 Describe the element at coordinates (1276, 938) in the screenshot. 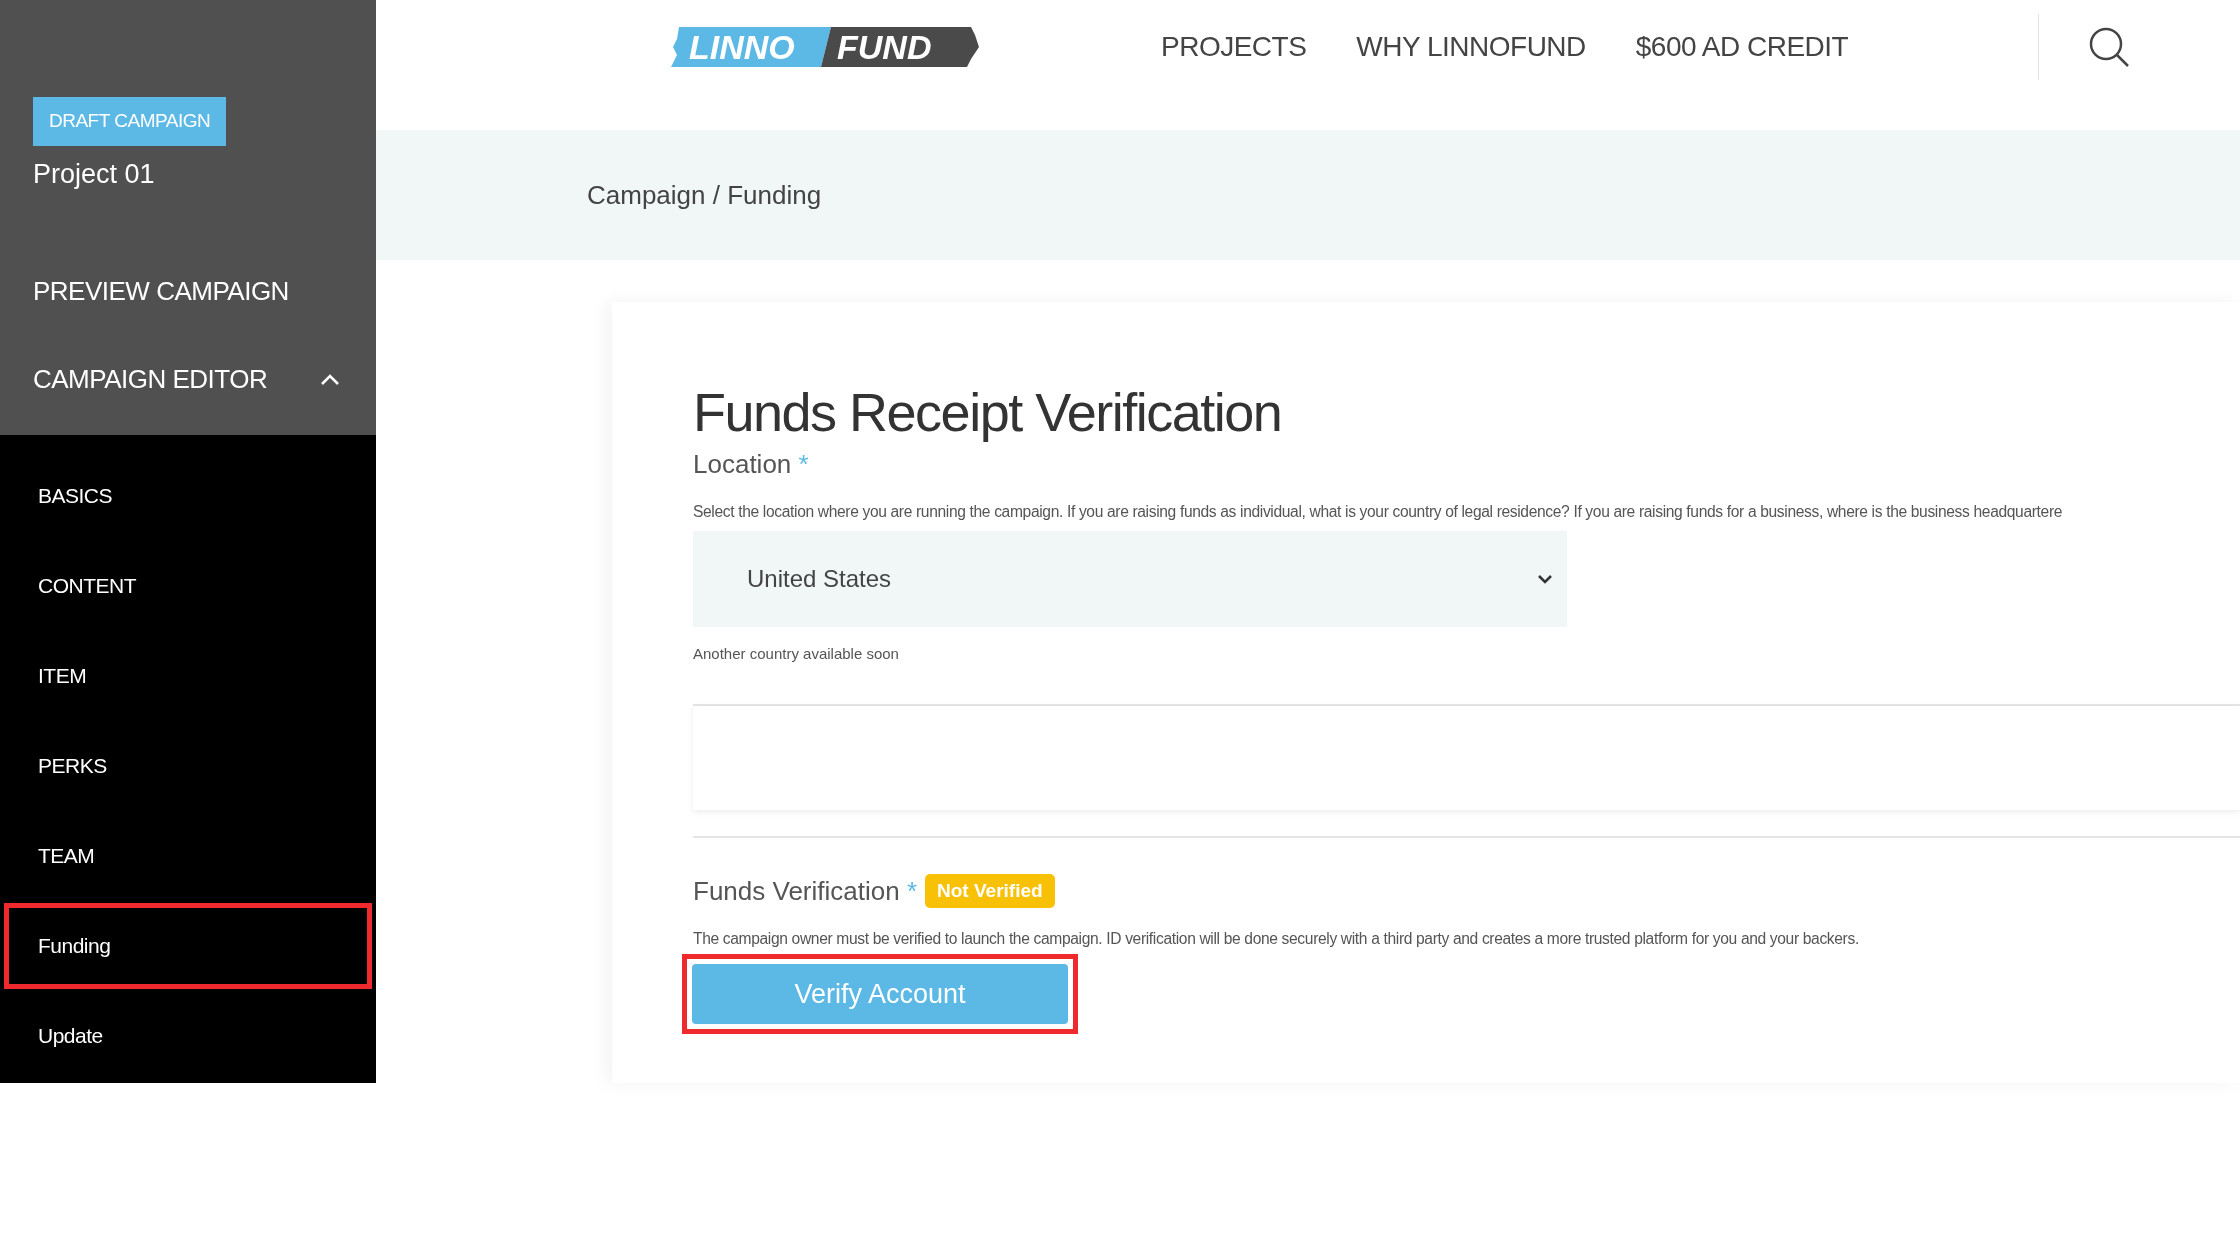

I see `verification-help-text: The campaign owner must be verified to launch the campaign. ID verification will be done securely with a third party and creates a more trusted platform for you and your backers.` at that location.